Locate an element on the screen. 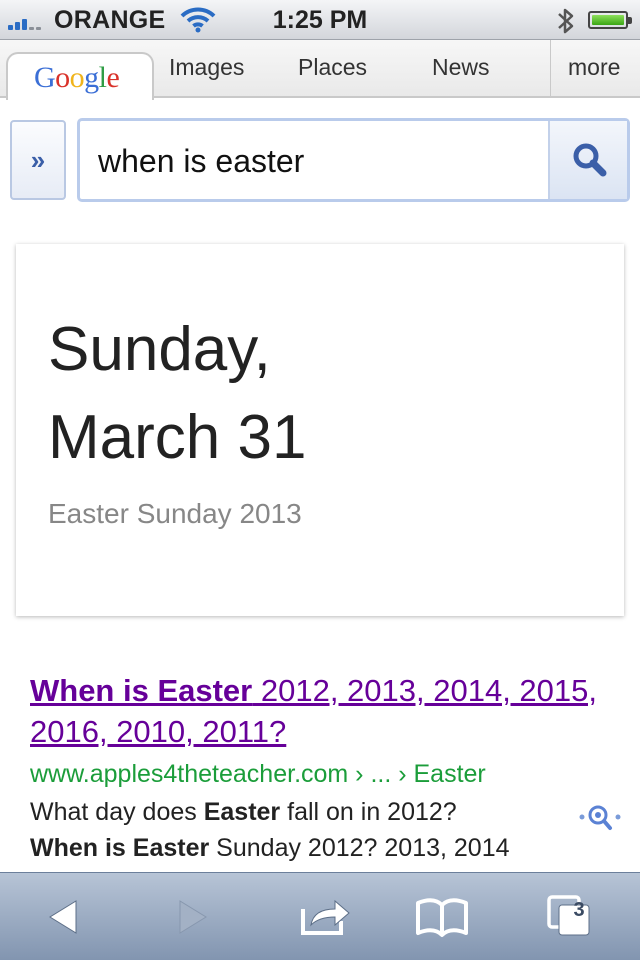  battery-icon is located at coordinates (610, 20).